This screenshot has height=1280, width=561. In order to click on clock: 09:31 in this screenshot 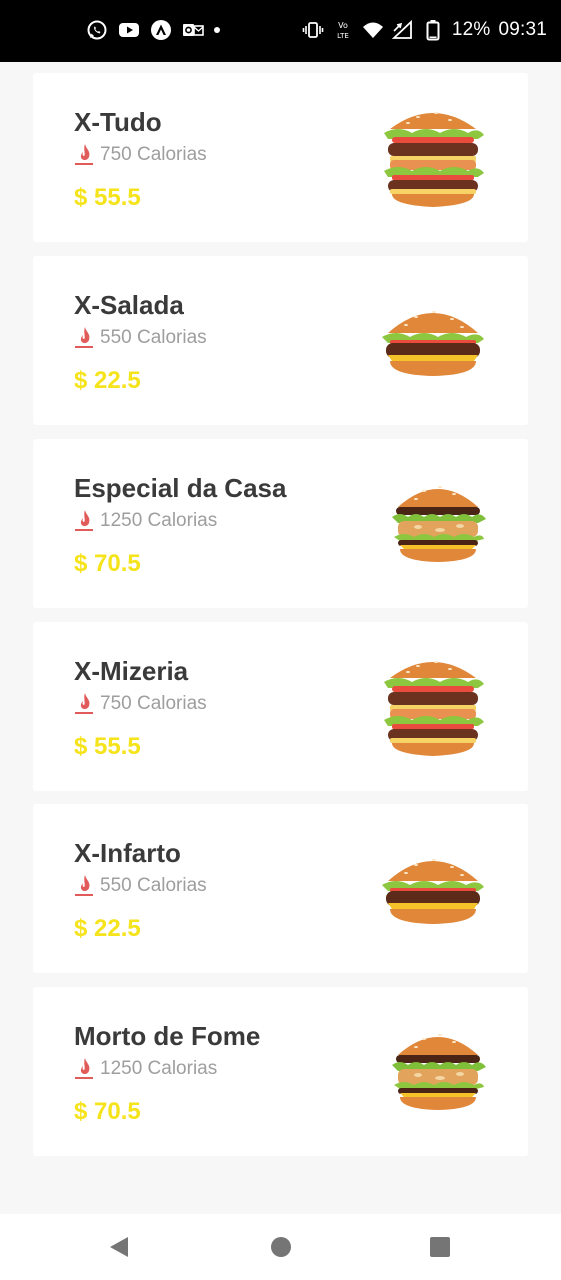, I will do `click(522, 29)`.